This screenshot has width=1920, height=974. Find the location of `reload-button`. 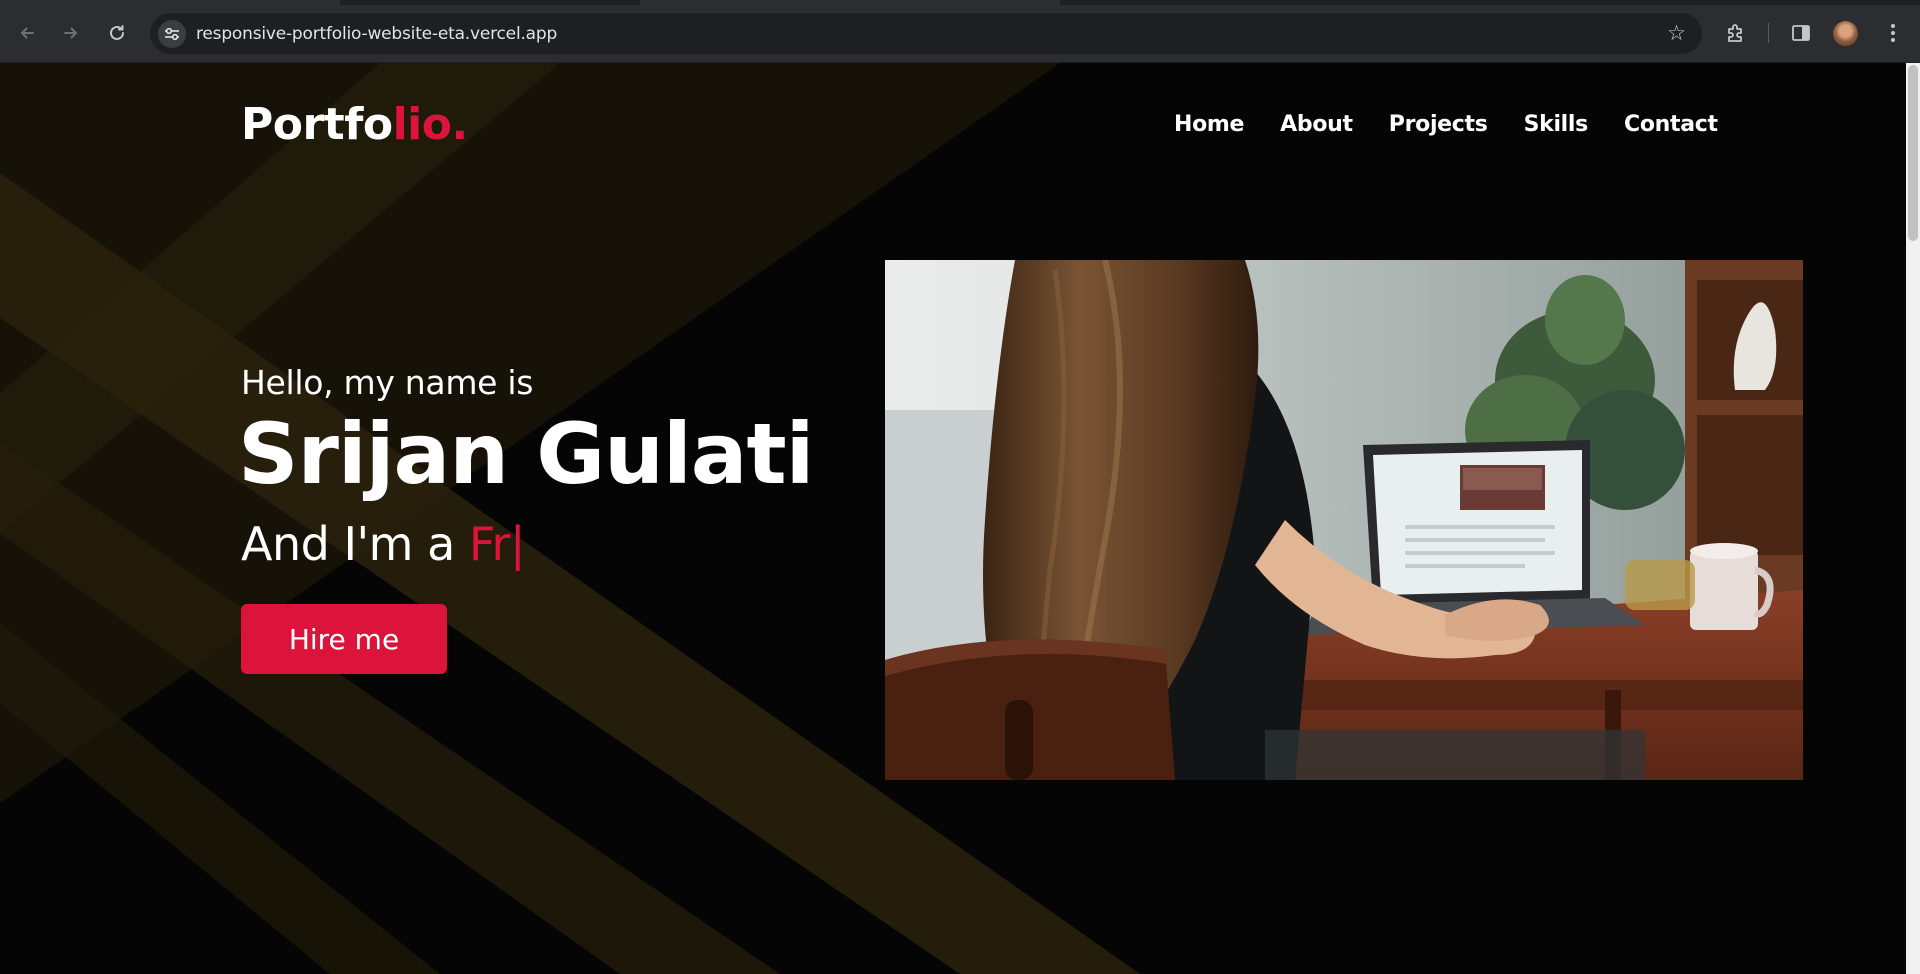

reload-button is located at coordinates (117, 33).